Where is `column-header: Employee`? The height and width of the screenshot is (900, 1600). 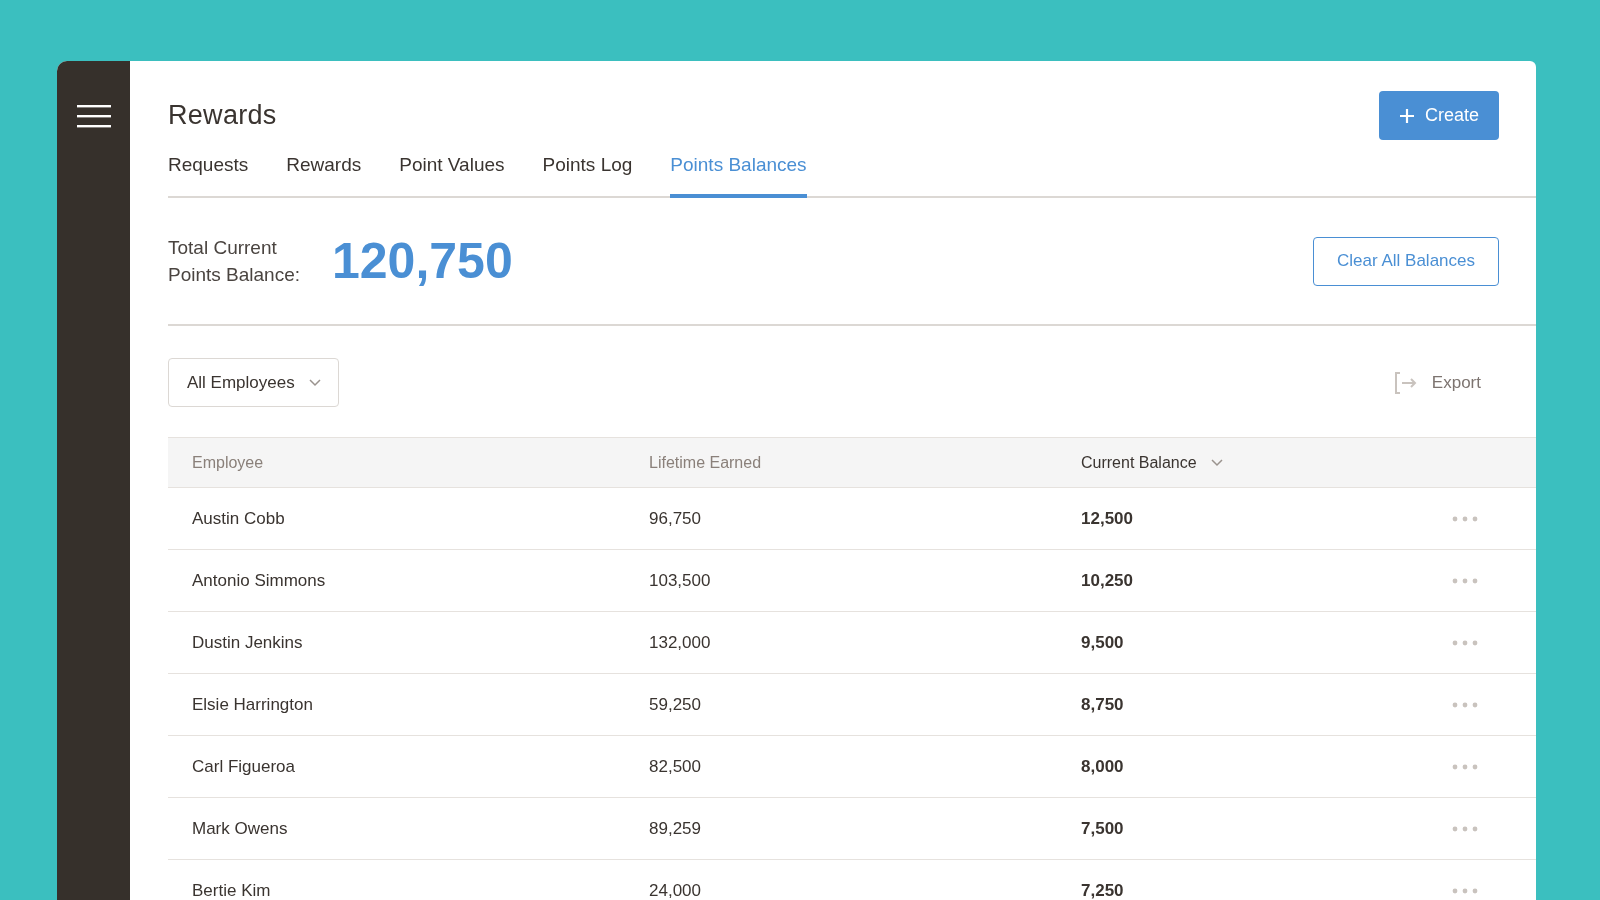
column-header: Employee is located at coordinates (228, 462).